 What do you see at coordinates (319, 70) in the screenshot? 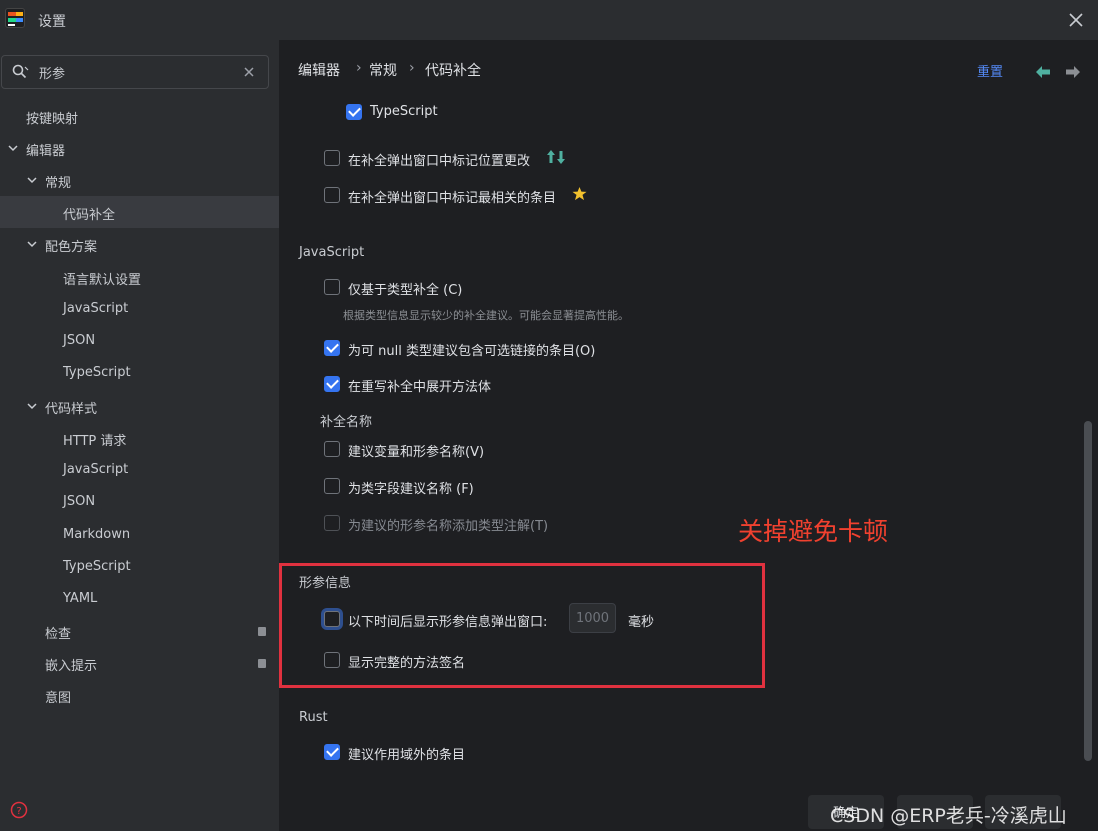
I see `breadcrumb-item: 编辑器` at bounding box center [319, 70].